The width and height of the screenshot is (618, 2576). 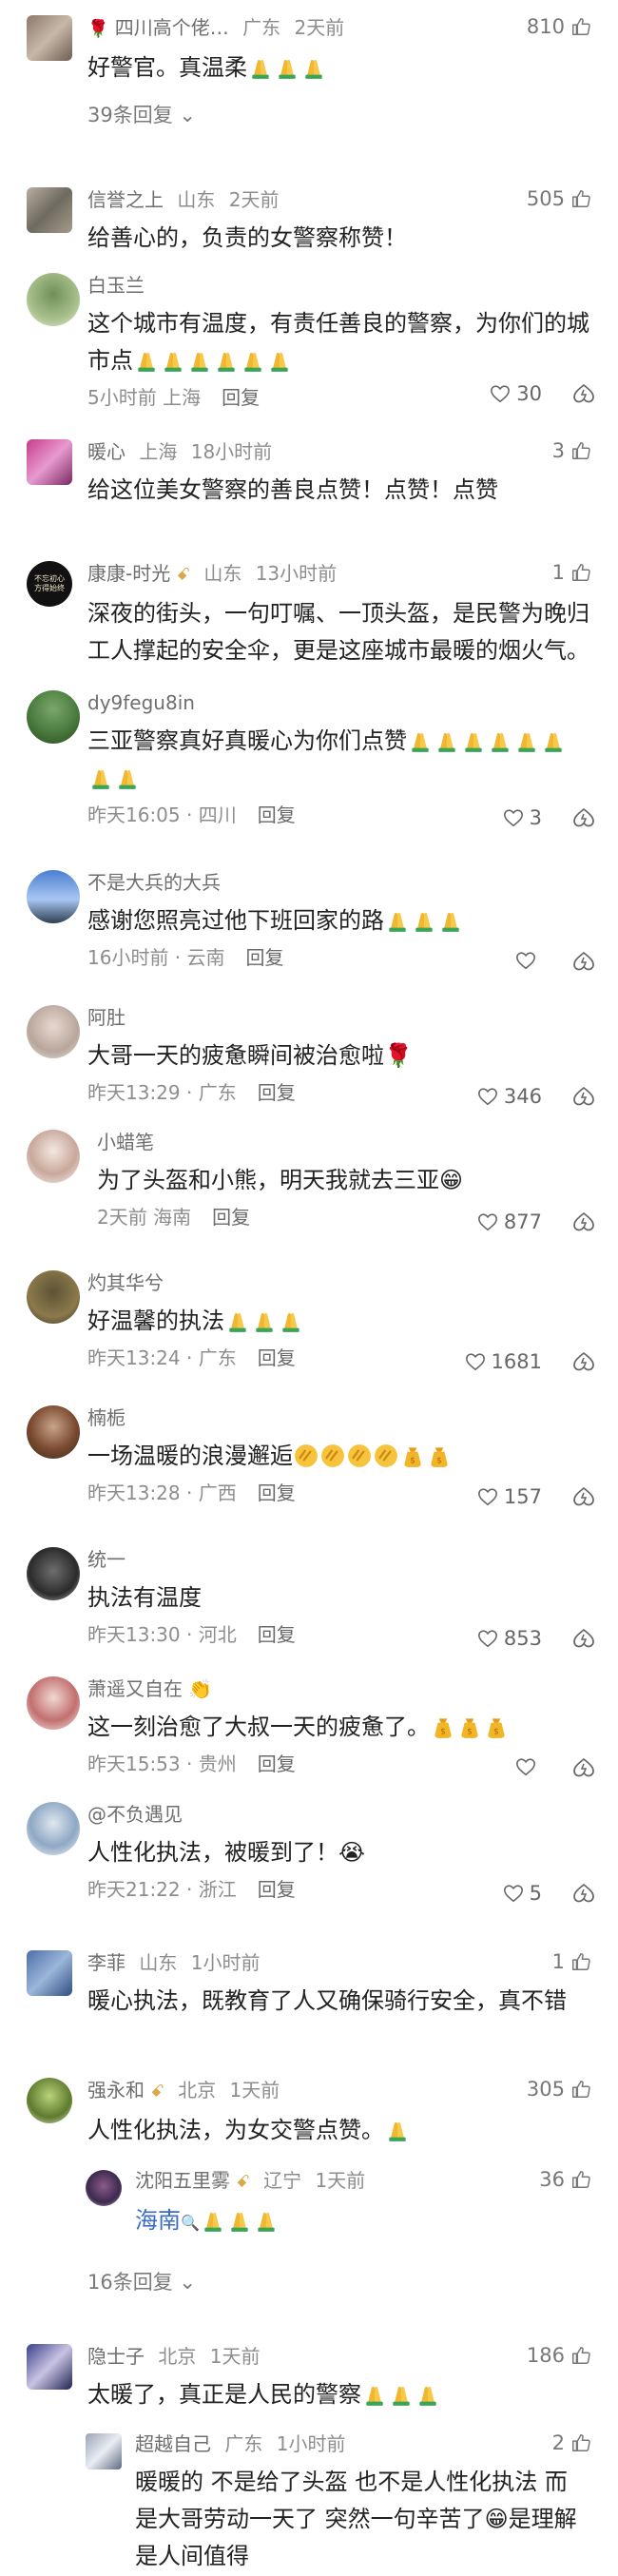 I want to click on comment-author: 暖心, so click(x=106, y=451).